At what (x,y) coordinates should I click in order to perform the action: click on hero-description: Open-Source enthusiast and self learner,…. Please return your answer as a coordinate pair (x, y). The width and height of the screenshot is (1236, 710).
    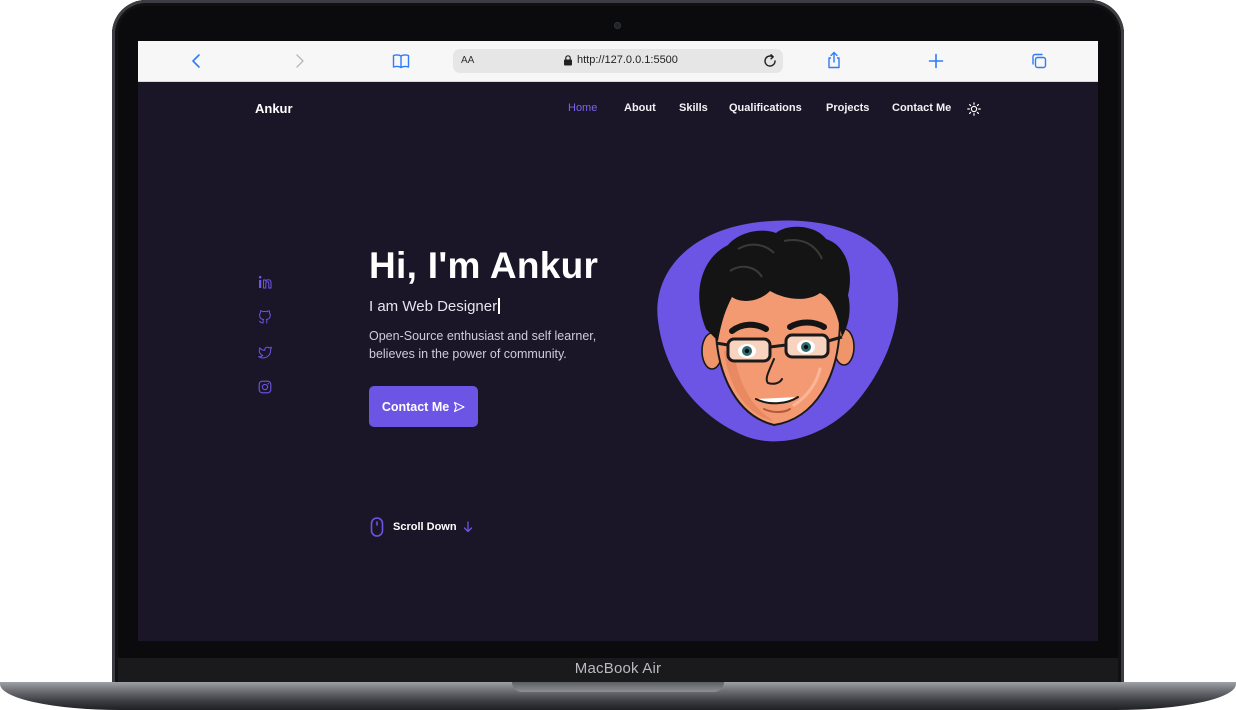
    Looking at the image, I should click on (504, 345).